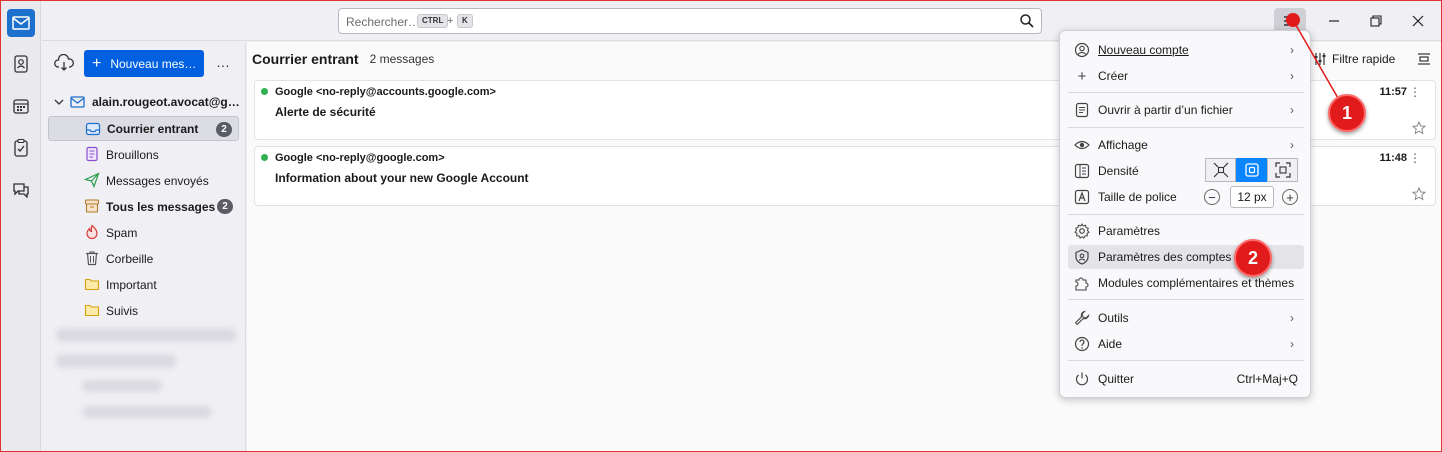 The image size is (1442, 452). I want to click on menu-label: Affichage, so click(1123, 145).